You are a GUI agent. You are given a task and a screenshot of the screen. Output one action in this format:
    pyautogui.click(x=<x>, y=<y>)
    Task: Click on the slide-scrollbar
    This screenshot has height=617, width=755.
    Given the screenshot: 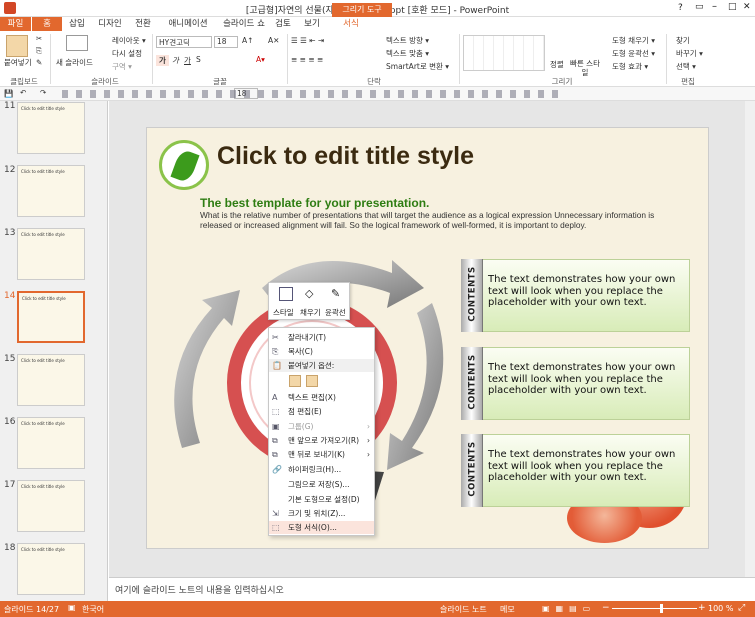 What is the action you would take?
    pyautogui.click(x=750, y=339)
    